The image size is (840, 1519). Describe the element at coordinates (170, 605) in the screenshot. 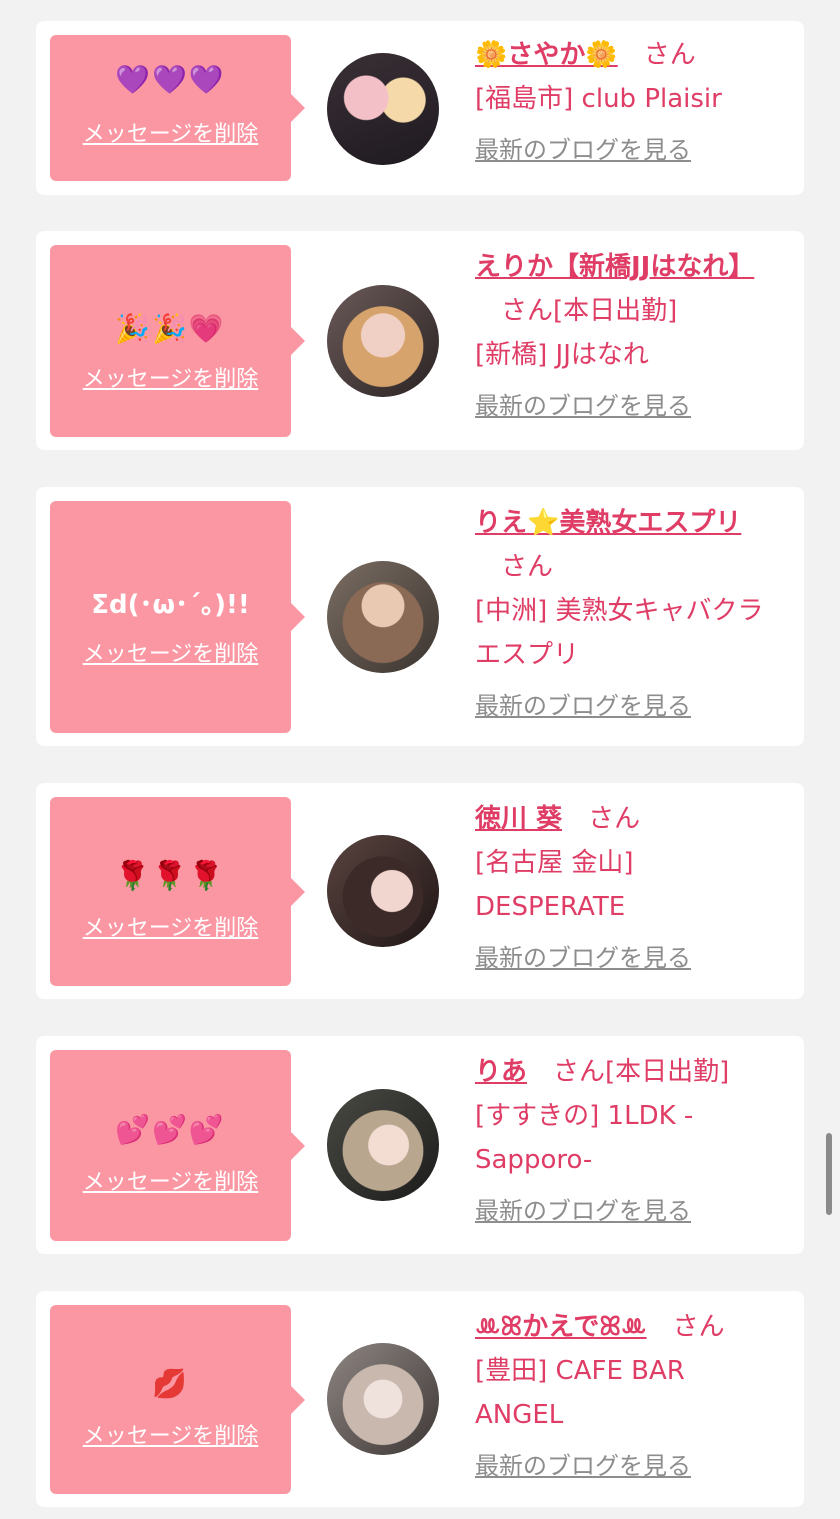

I see `message-text: Σd(･ω･´｡)!!` at that location.